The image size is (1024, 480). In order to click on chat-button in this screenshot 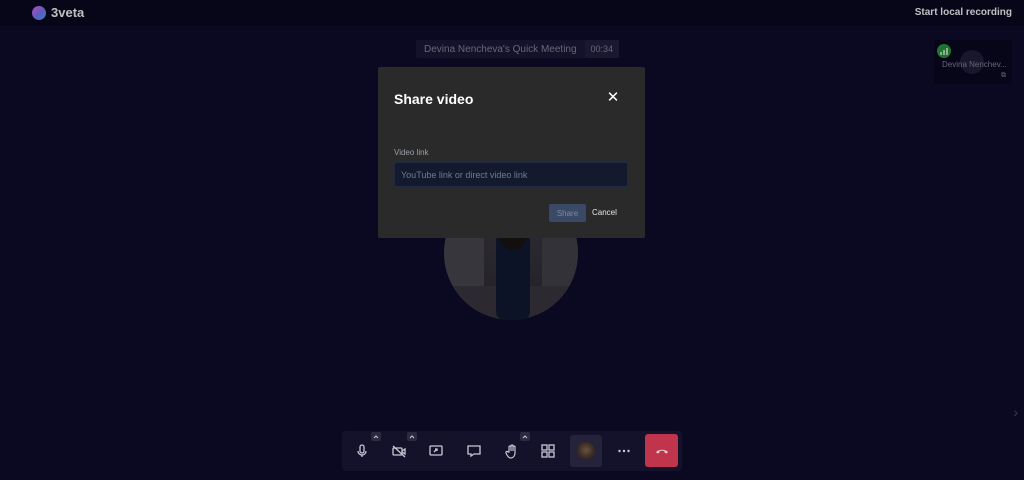, I will do `click(474, 451)`.